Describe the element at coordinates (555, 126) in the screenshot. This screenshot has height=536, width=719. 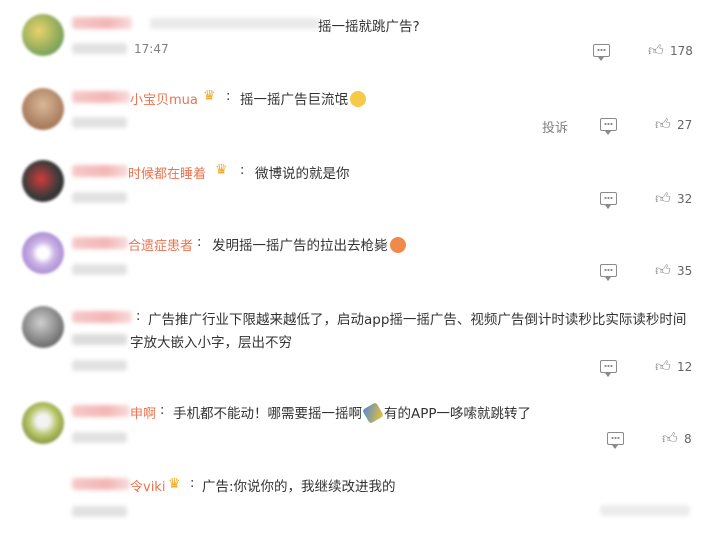
I see `report-link: 投诉` at that location.